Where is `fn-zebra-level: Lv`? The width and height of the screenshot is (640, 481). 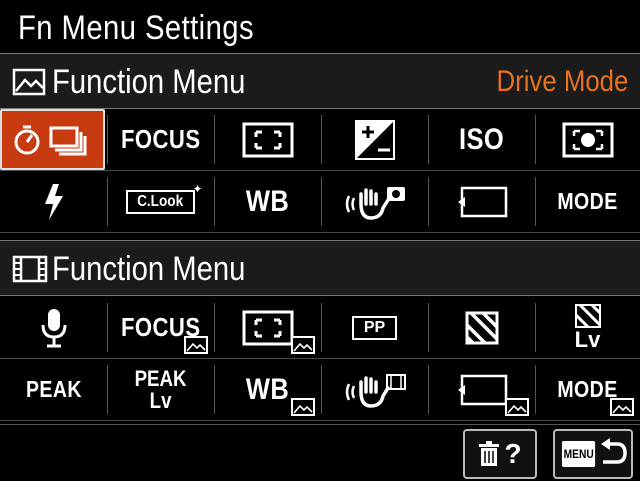 fn-zebra-level: Lv is located at coordinates (587, 327).